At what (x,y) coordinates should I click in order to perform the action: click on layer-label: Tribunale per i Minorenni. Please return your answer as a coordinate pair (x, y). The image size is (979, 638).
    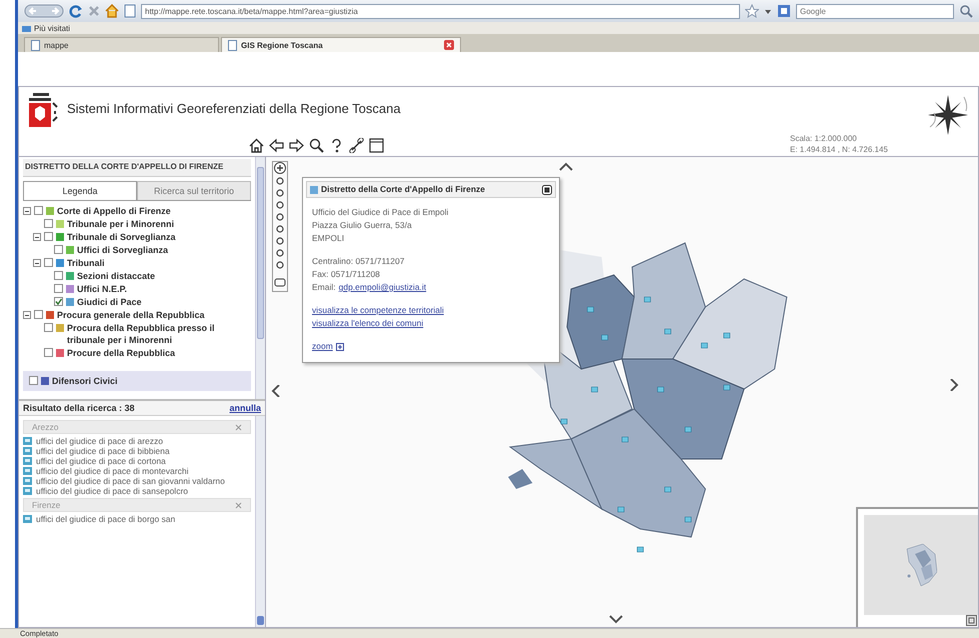
    Looking at the image, I should click on (120, 224).